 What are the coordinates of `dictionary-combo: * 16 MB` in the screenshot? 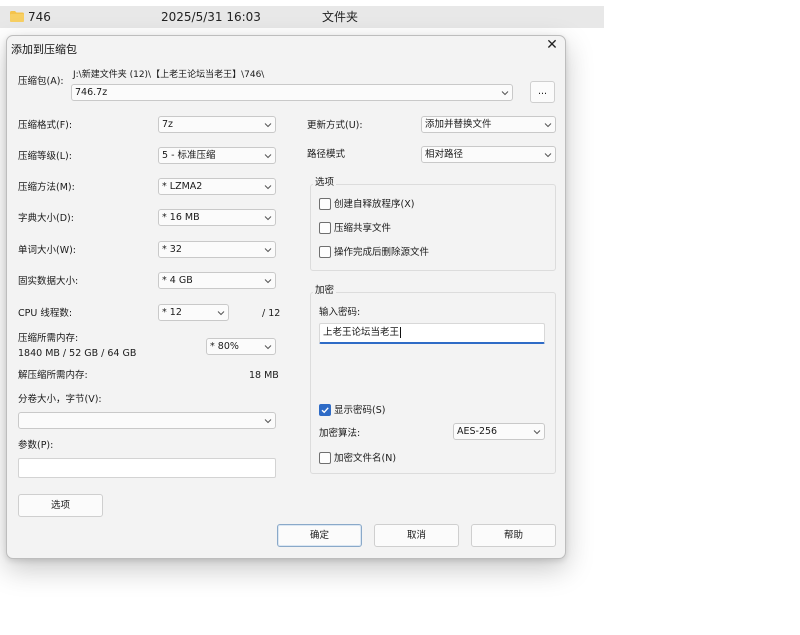 It's located at (217, 217).